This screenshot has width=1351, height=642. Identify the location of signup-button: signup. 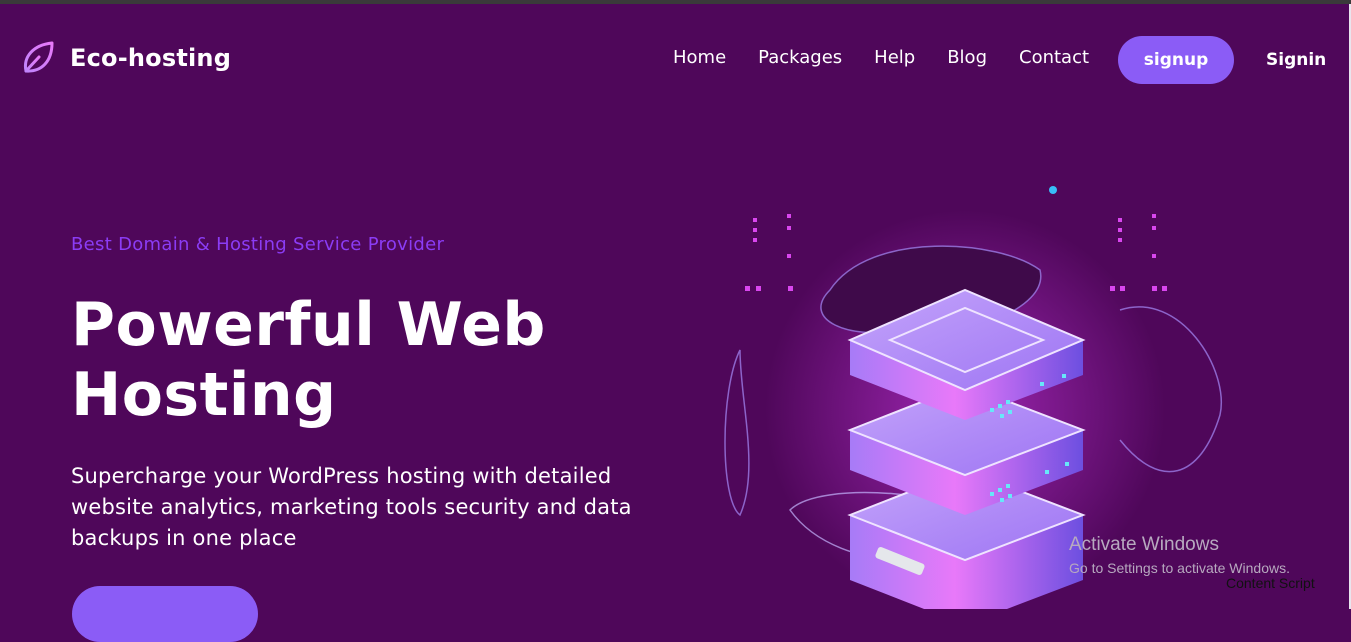
(1176, 60).